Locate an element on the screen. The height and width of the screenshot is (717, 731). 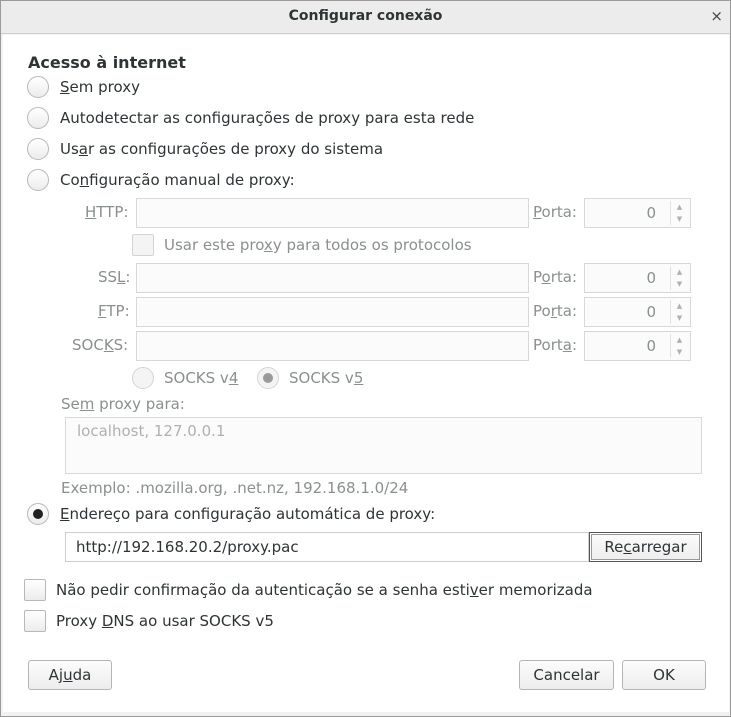
label-socks-v4: SOCKS v4 is located at coordinates (201, 378).